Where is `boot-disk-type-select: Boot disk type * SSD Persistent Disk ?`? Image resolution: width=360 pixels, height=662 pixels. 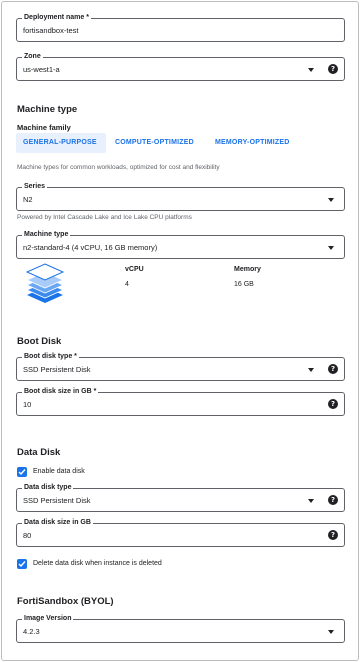 boot-disk-type-select: Boot disk type * SSD Persistent Disk ? is located at coordinates (180, 366).